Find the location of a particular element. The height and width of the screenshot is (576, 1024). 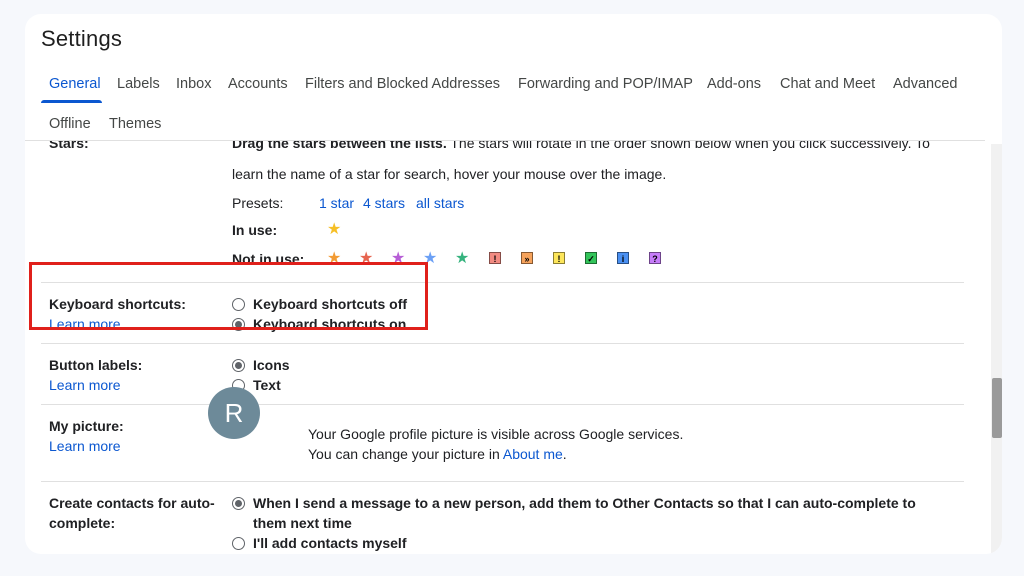

red-star-icon: ★ is located at coordinates (366, 259).